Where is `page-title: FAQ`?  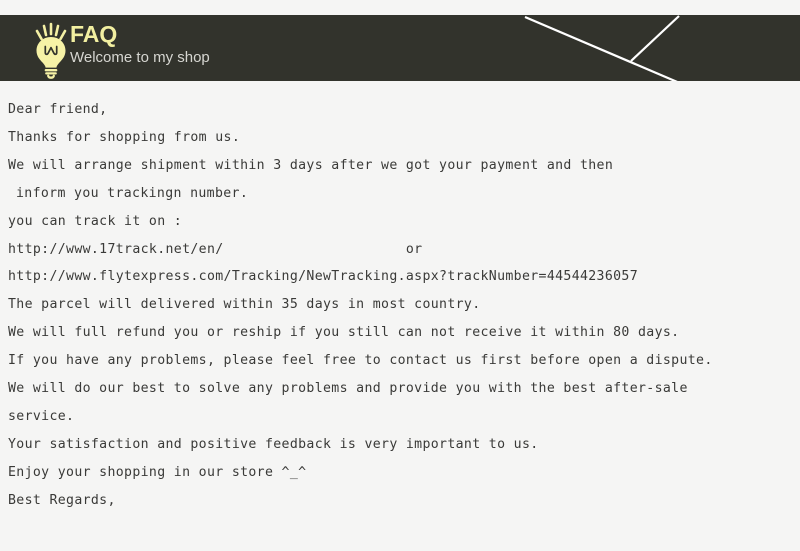 page-title: FAQ is located at coordinates (94, 34).